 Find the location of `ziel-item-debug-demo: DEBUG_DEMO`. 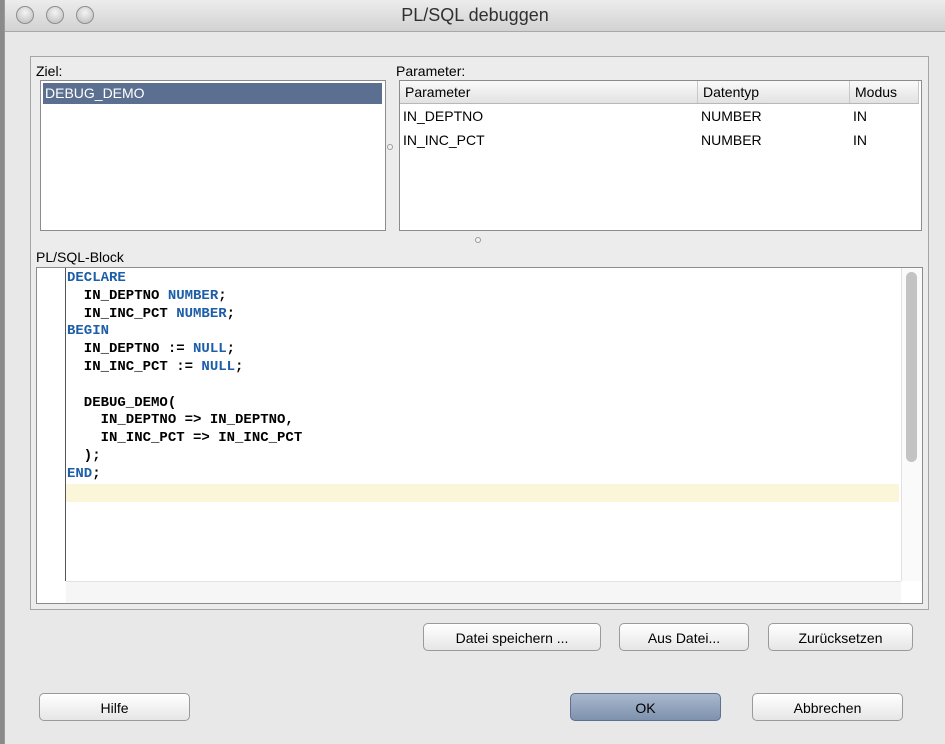

ziel-item-debug-demo: DEBUG_DEMO is located at coordinates (212, 93).